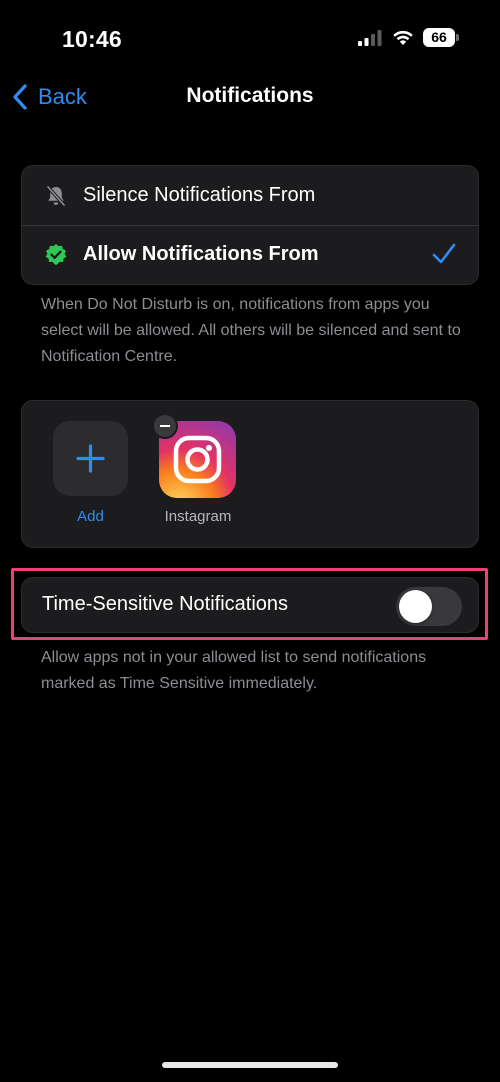  What do you see at coordinates (197, 459) in the screenshot?
I see `instagram-icon` at bounding box center [197, 459].